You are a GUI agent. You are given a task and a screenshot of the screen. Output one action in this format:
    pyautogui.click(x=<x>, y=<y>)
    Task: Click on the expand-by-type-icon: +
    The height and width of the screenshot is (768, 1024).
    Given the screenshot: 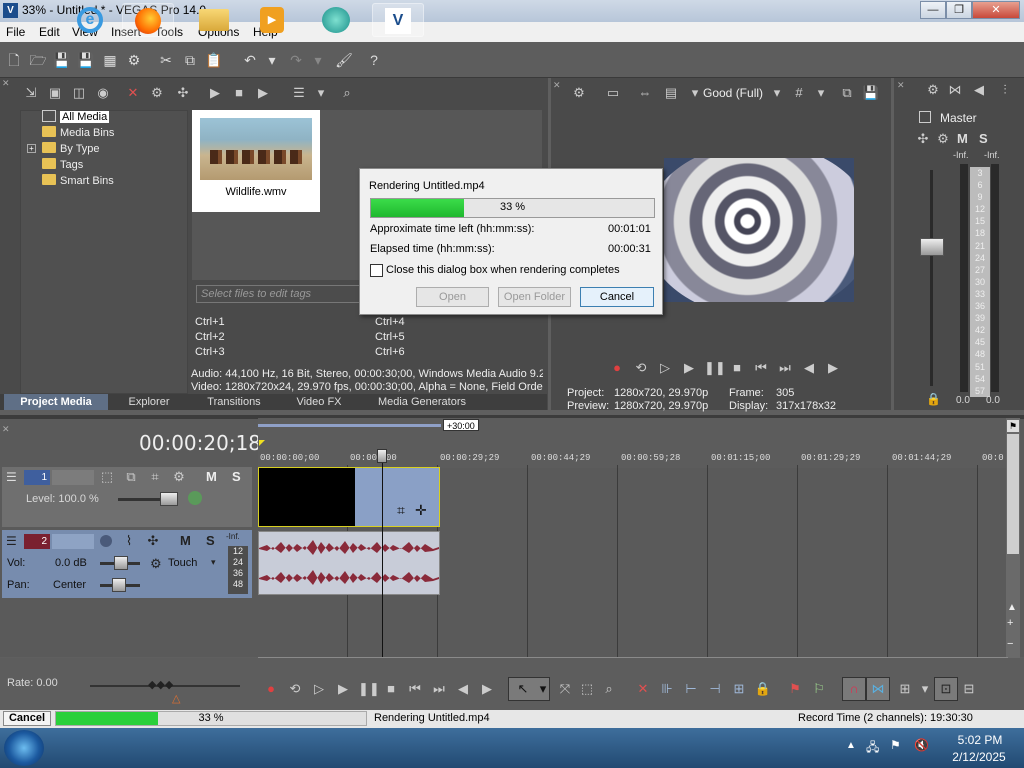 What is the action you would take?
    pyautogui.click(x=31, y=148)
    